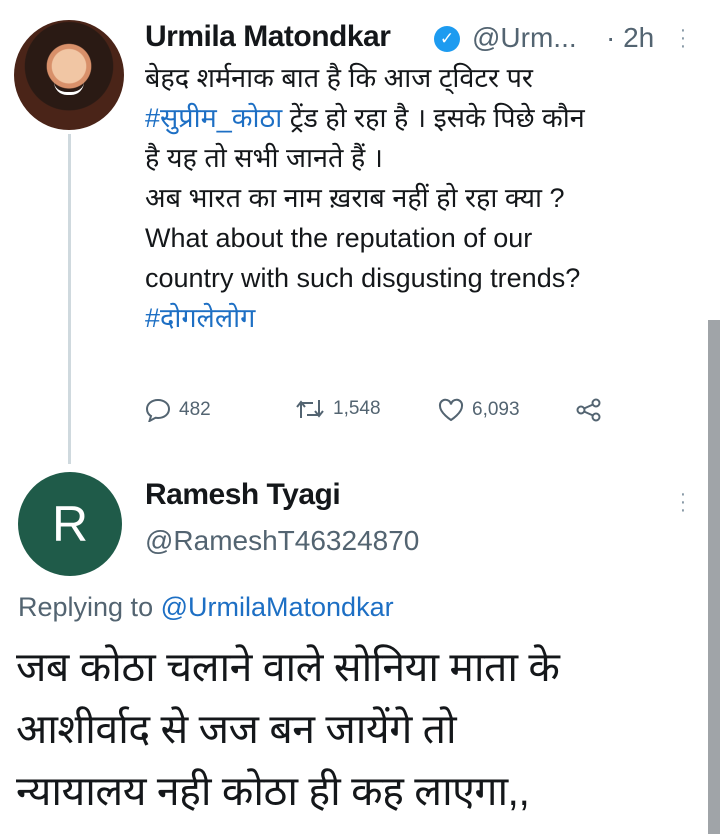  Describe the element at coordinates (70, 524) in the screenshot. I see `reply-author-avatar: R` at that location.